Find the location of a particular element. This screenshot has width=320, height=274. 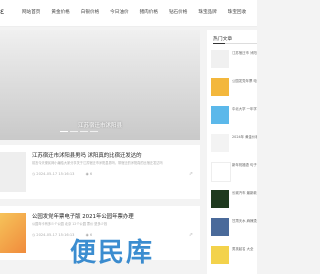

sidebar-item-title: 男孩起名 大全 is located at coordinates (244, 249).